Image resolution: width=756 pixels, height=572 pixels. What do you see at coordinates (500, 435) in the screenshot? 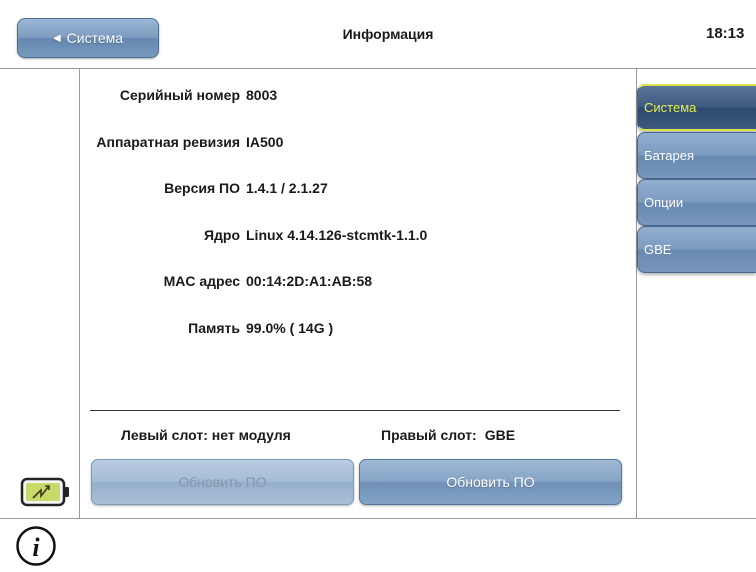
I see `right-slot-value: GBE` at bounding box center [500, 435].